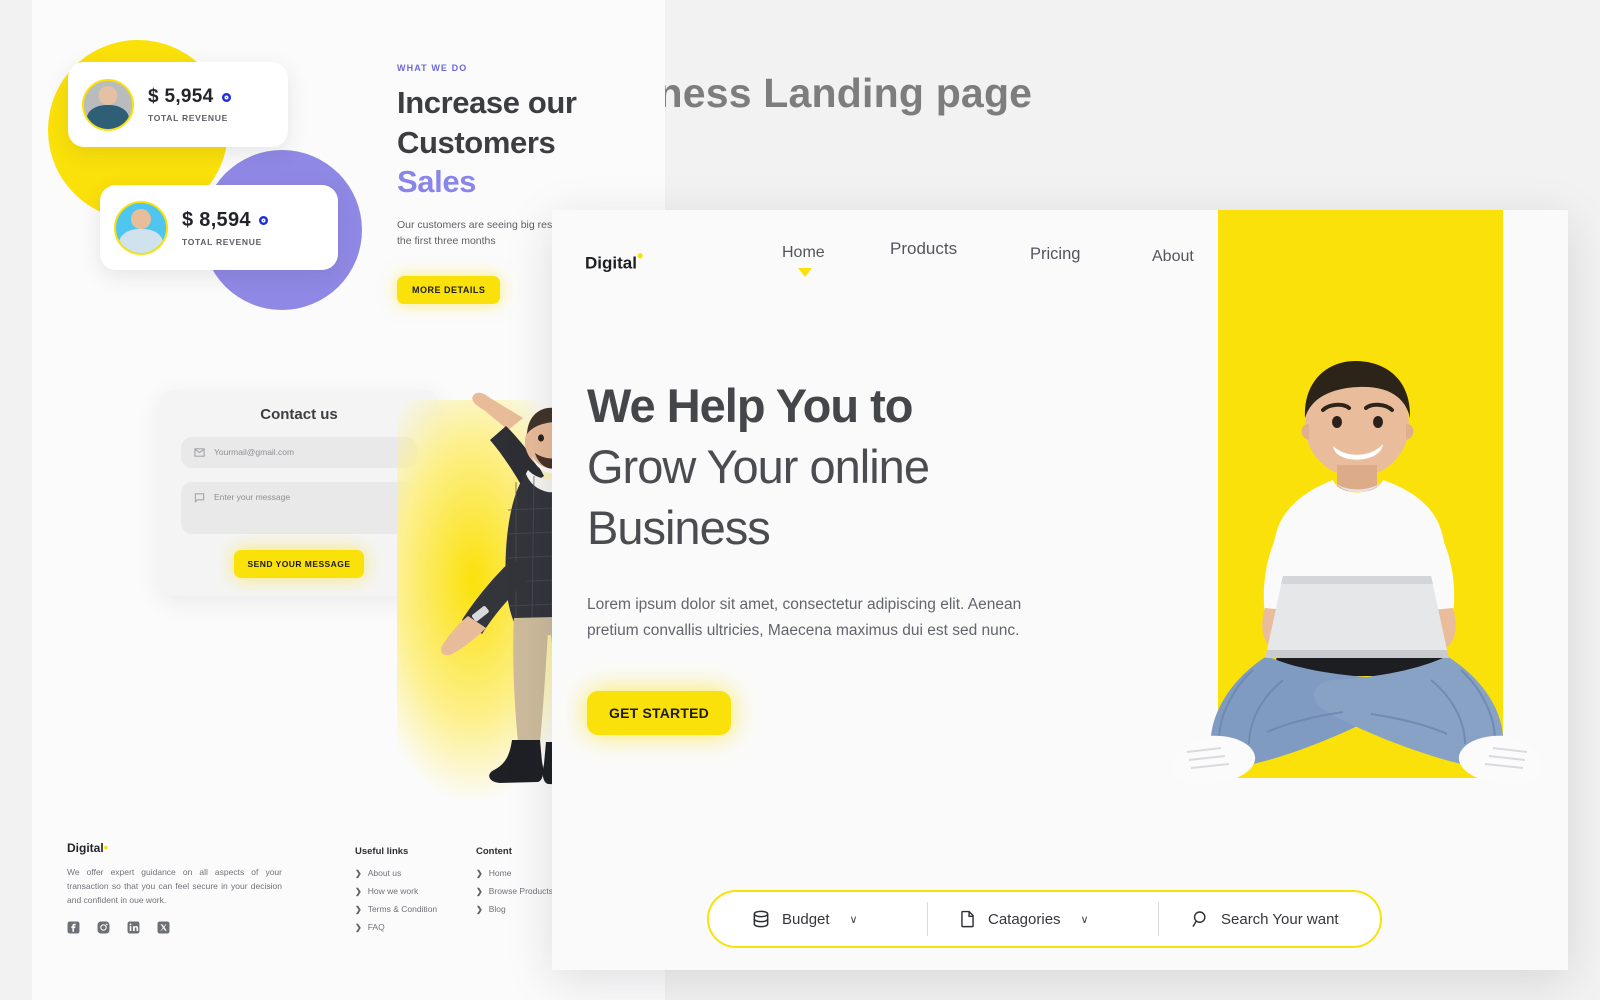 The width and height of the screenshot is (1600, 1000). I want to click on search-placeholder: Search Your want, so click(1280, 919).